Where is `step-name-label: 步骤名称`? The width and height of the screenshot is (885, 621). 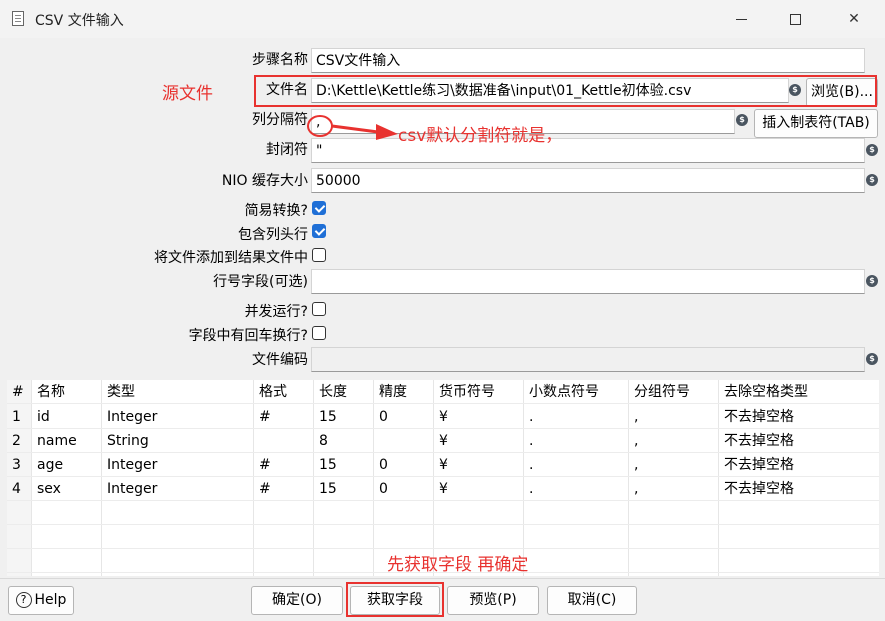 step-name-label: 步骤名称 is located at coordinates (280, 60).